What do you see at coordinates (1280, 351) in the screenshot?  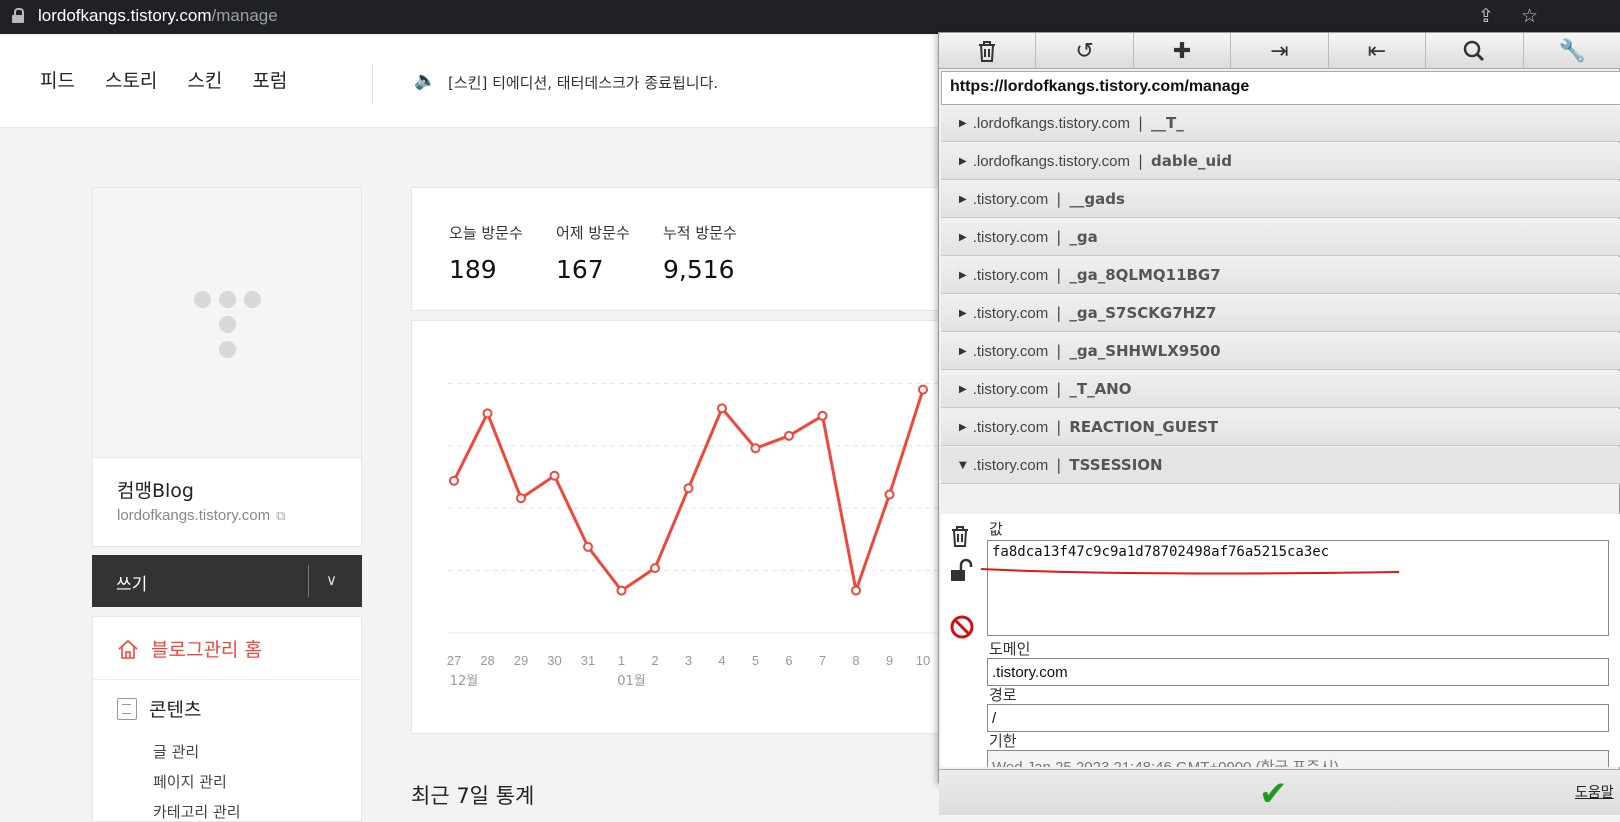 I see `cookie-row: ▶ .tistory.com | _ga_SHHWLX9500` at bounding box center [1280, 351].